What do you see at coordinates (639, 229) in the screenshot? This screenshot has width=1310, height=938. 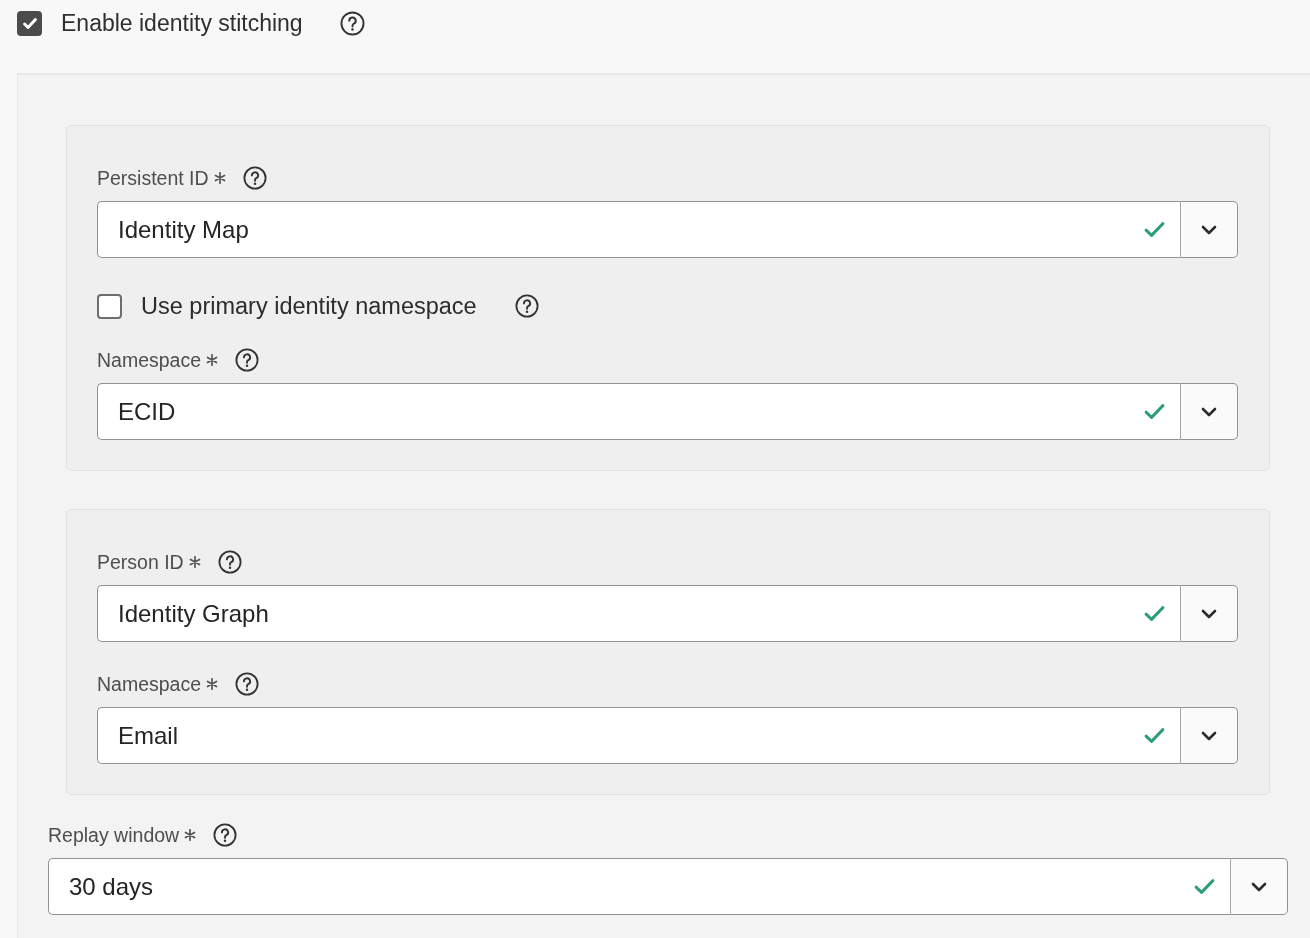 I see `select-field: Identity Map` at bounding box center [639, 229].